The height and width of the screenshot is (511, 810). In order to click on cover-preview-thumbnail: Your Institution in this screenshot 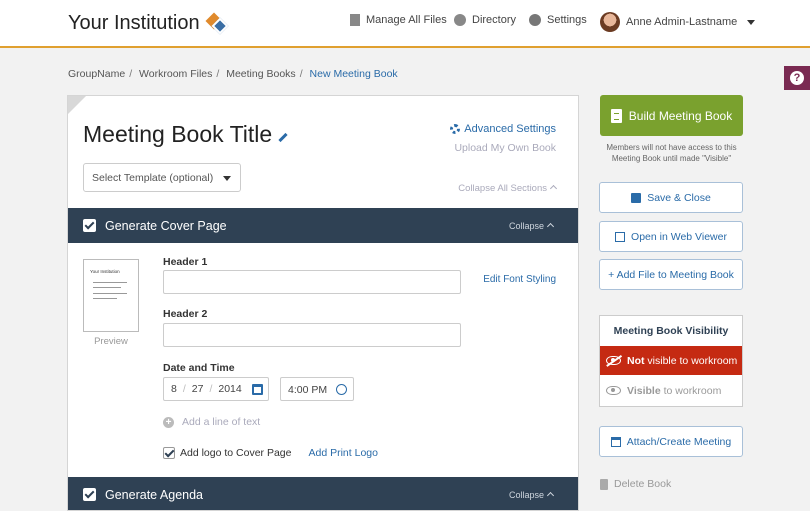, I will do `click(111, 295)`.